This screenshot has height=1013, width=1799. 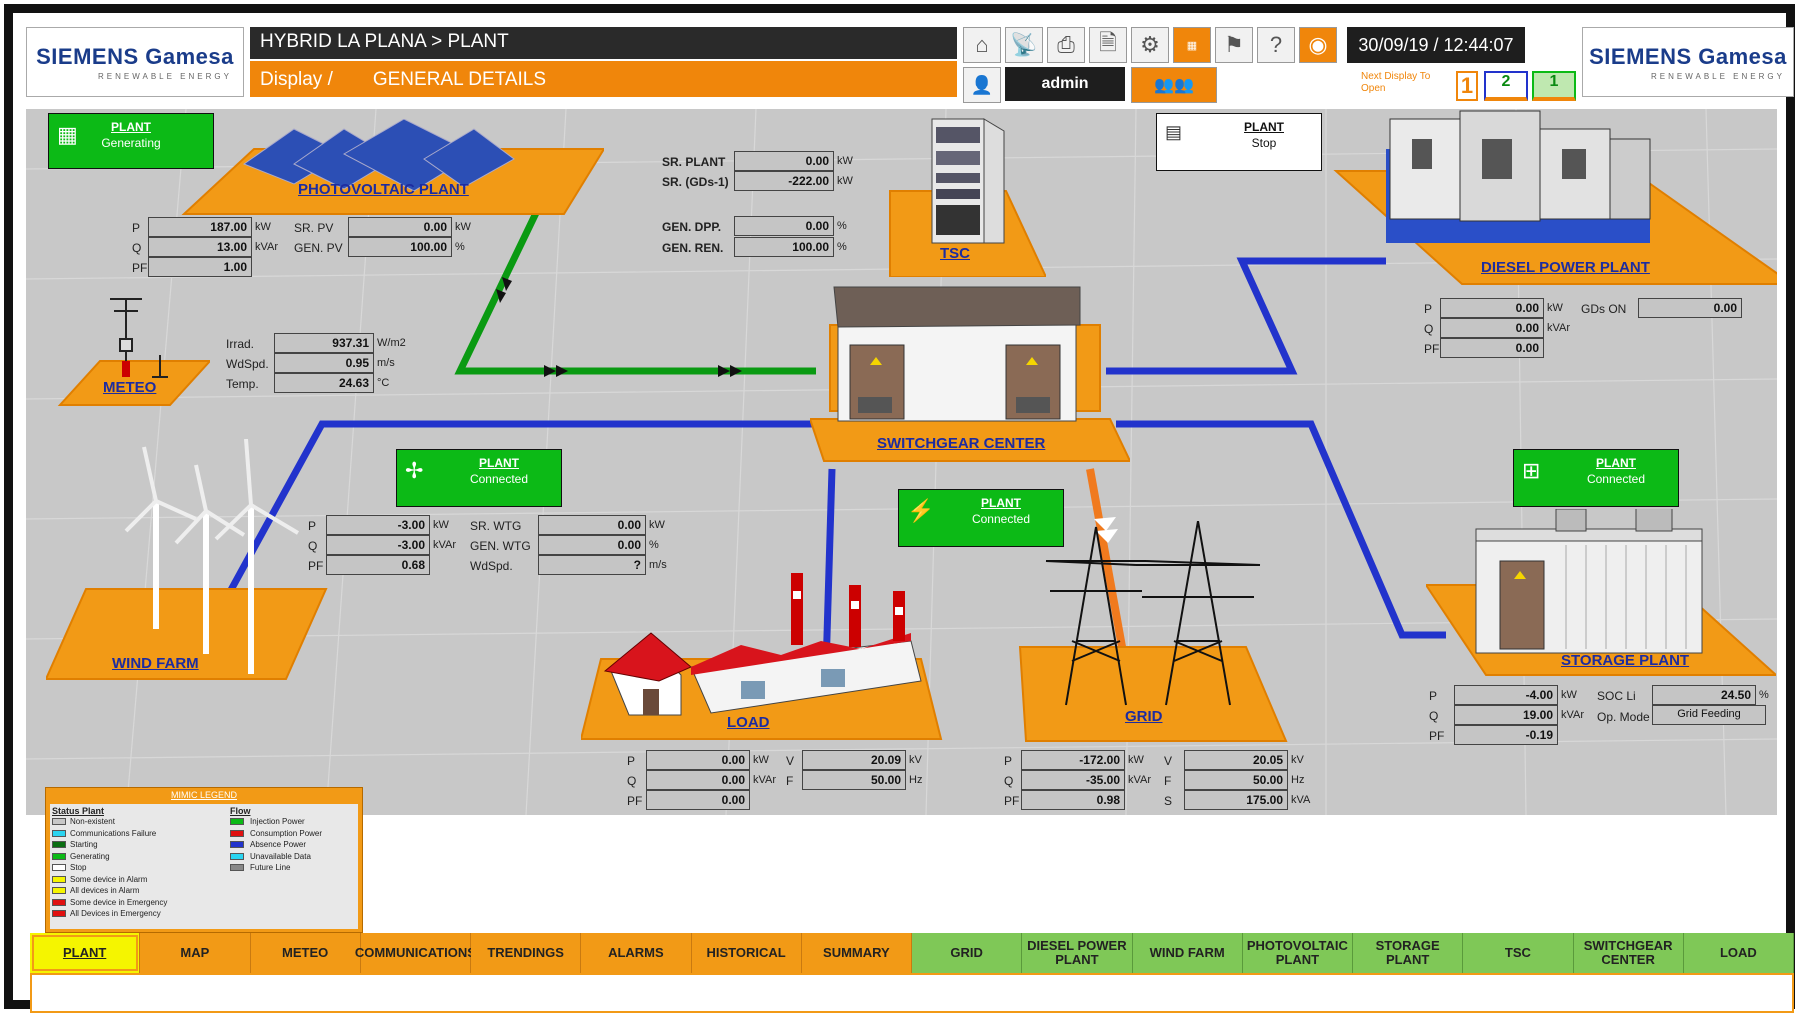 What do you see at coordinates (1077, 953) in the screenshot?
I see `nav-diesel-power-plant: DIESEL POWER PLANT` at bounding box center [1077, 953].